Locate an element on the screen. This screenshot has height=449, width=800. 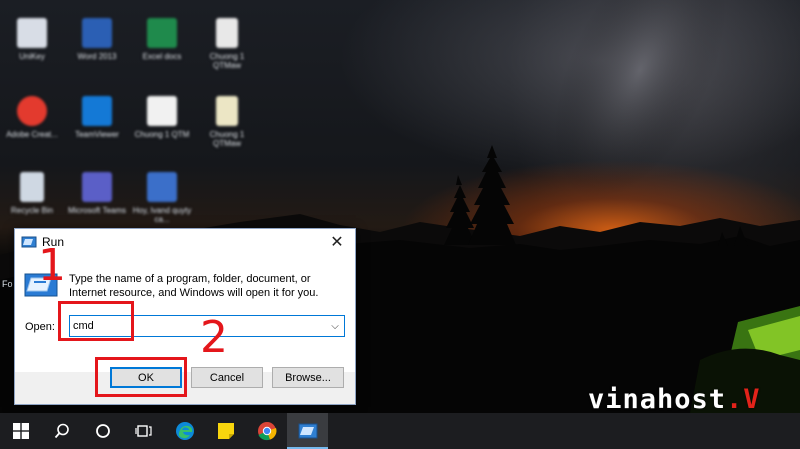
document-icon is located at coordinates (162, 111).